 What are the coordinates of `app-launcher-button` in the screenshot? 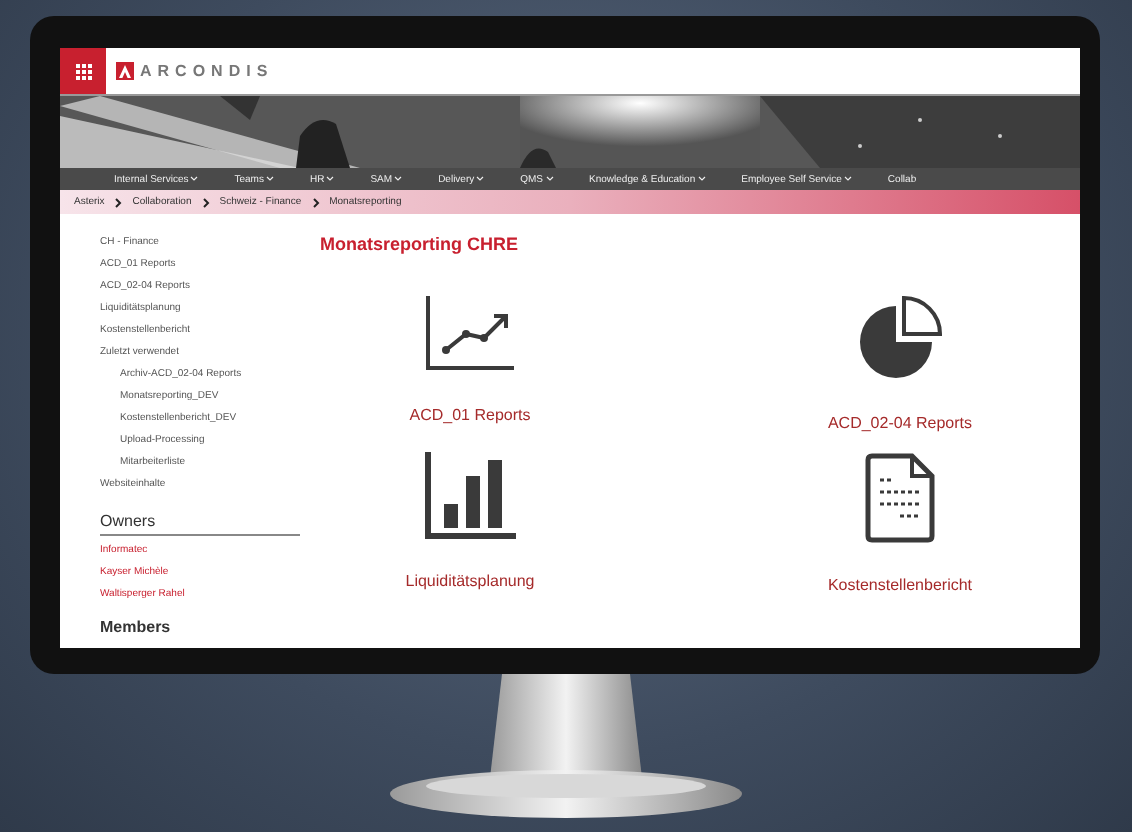 It's located at (83, 71).